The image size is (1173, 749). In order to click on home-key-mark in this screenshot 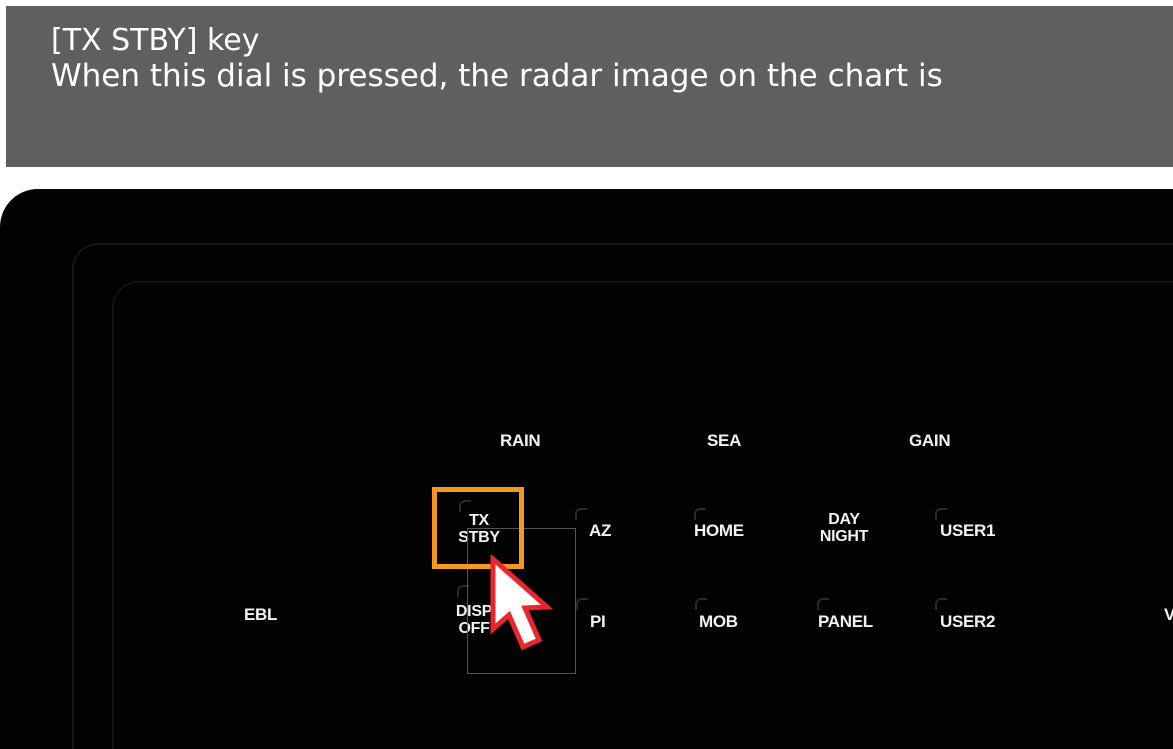, I will do `click(700, 514)`.